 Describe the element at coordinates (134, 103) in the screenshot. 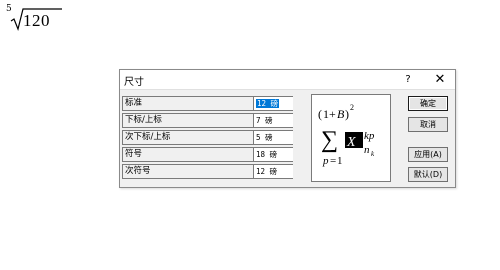

I see `size-label-standard: 标准` at that location.